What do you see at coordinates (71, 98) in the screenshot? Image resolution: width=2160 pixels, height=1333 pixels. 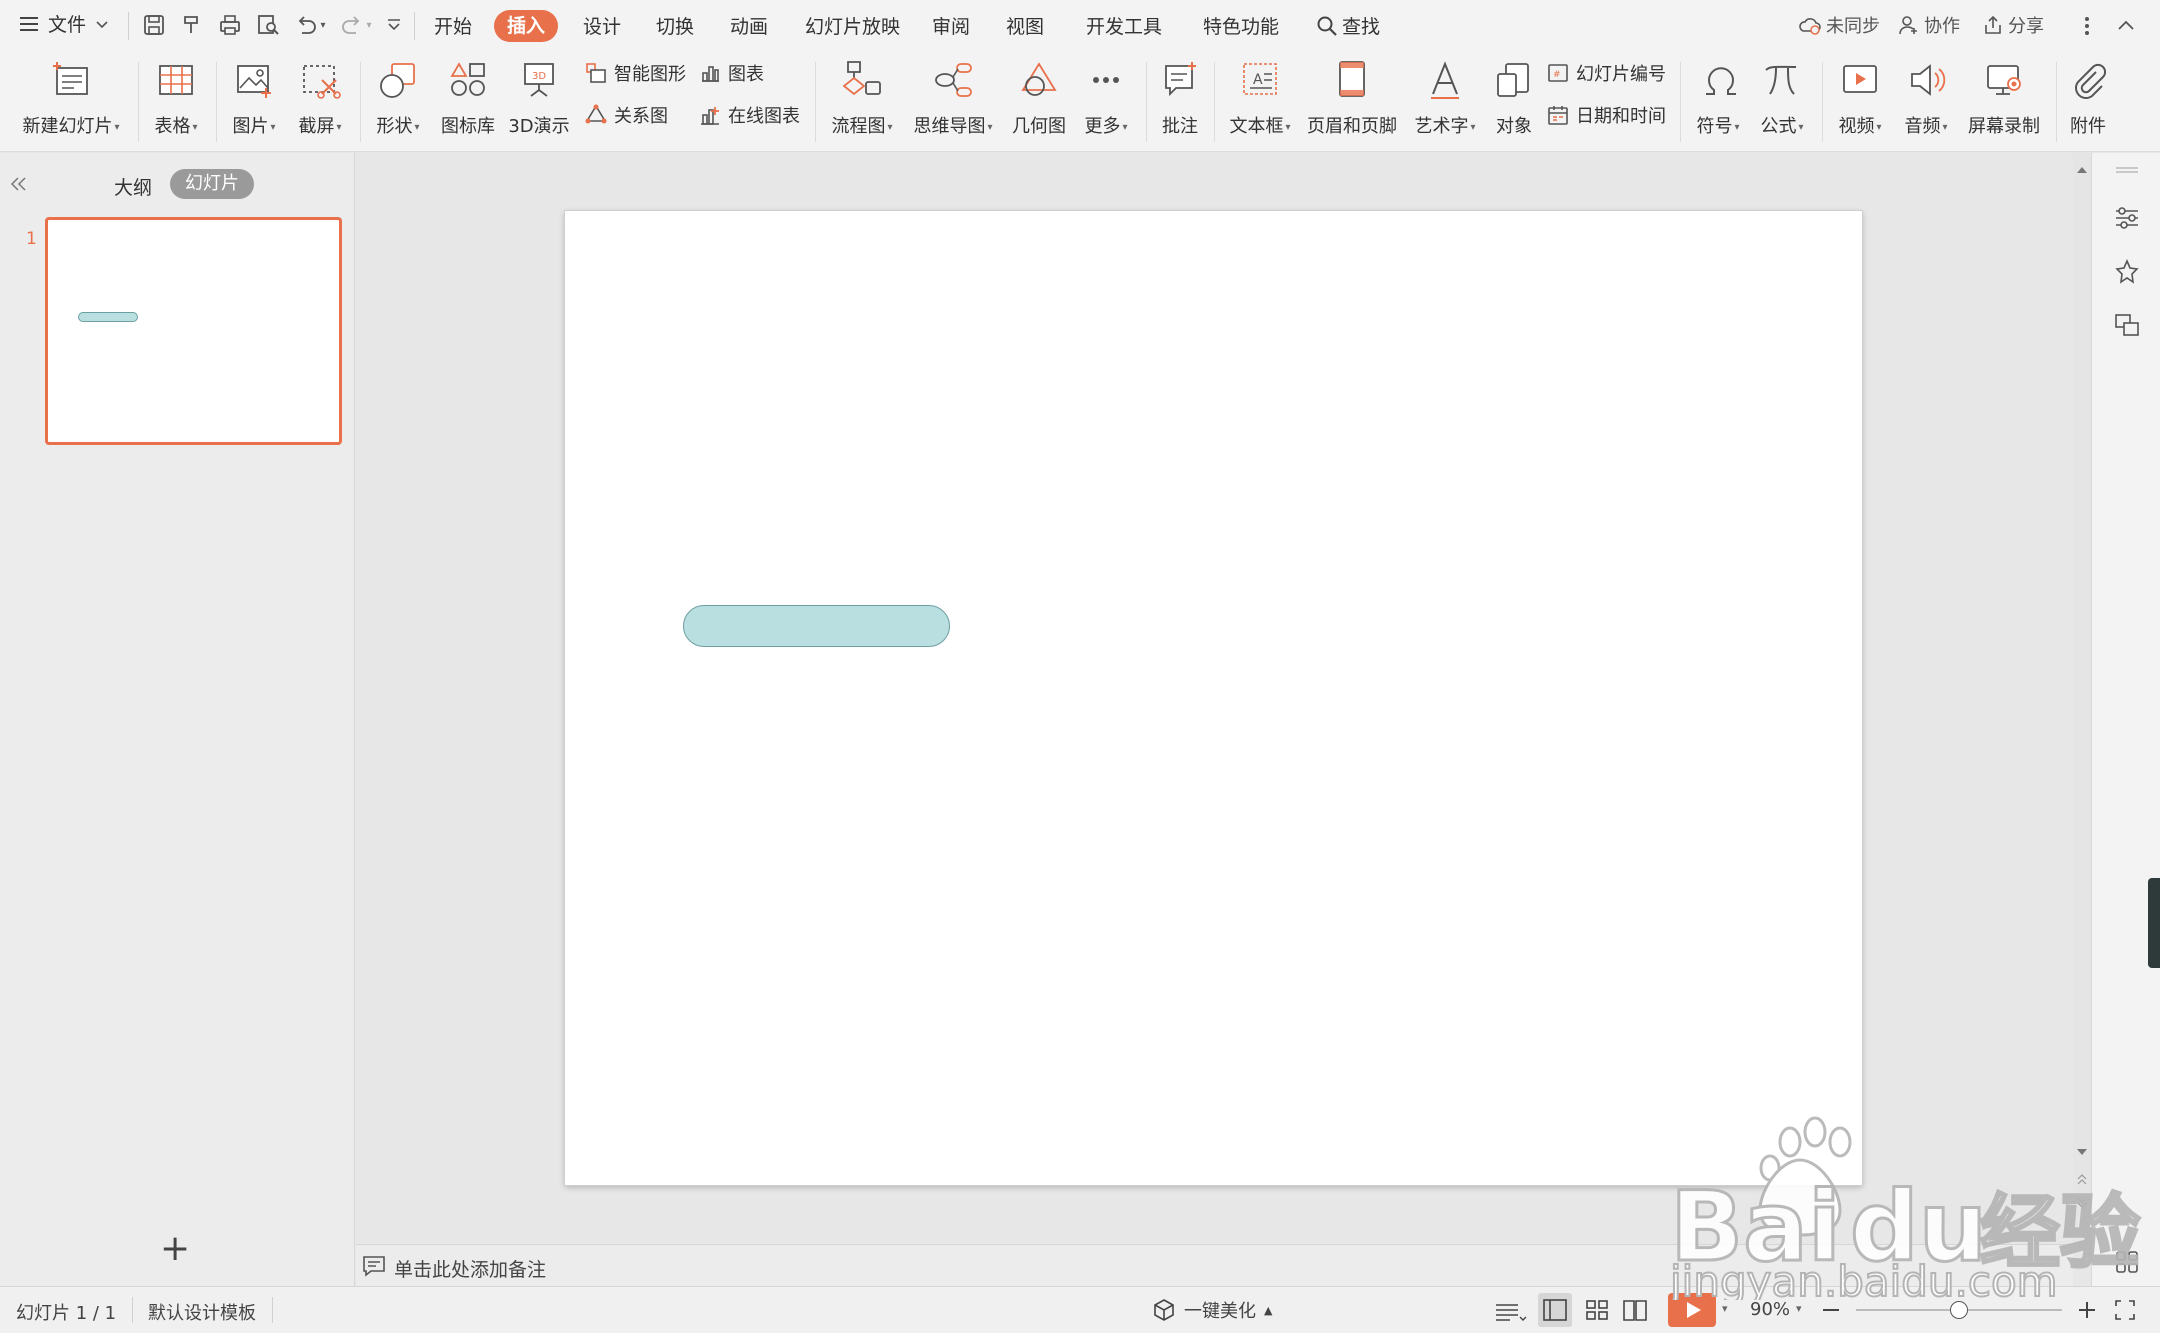 I see `new-slide-button: 新建幻灯片 ▾` at bounding box center [71, 98].